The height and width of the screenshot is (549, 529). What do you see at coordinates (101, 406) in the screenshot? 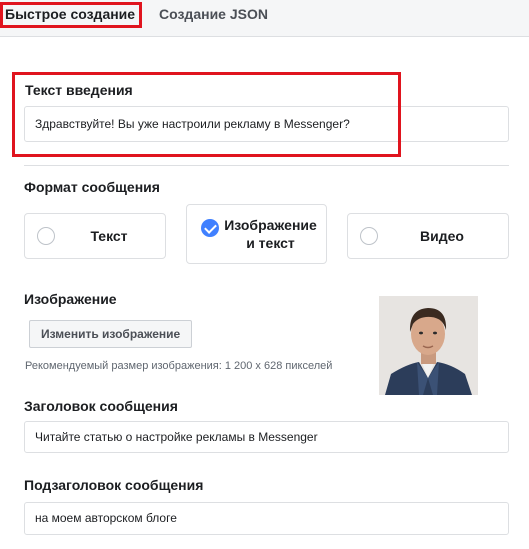
I see `headline-label: Заголовок сообщения` at bounding box center [101, 406].